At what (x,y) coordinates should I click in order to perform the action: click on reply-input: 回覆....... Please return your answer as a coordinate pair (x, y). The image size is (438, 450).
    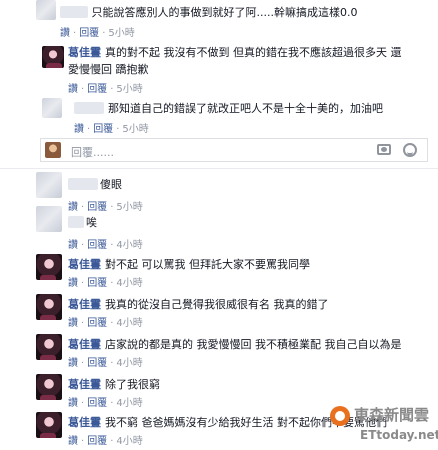
    Looking at the image, I should click on (234, 150).